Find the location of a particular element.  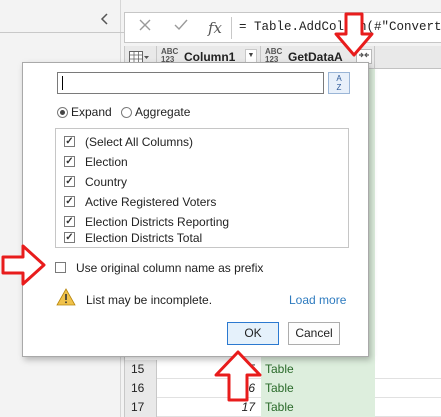

table-row: 16 16 Table is located at coordinates (283, 388).